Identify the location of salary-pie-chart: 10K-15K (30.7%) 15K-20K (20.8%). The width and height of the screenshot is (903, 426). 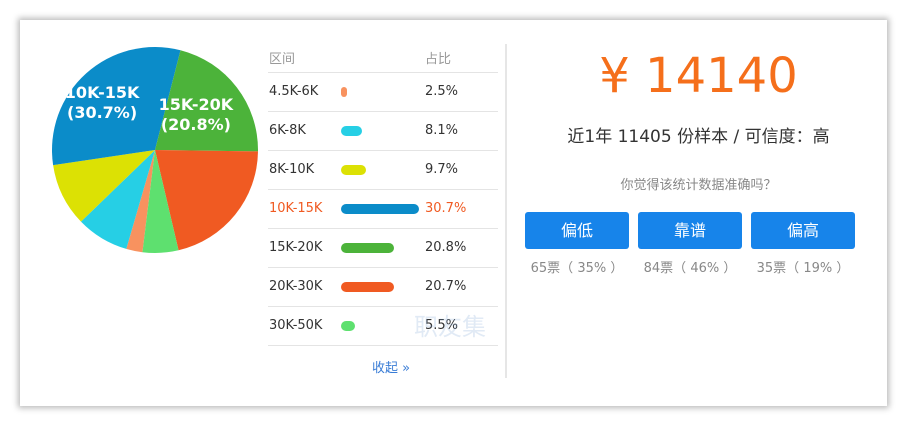
(155, 150).